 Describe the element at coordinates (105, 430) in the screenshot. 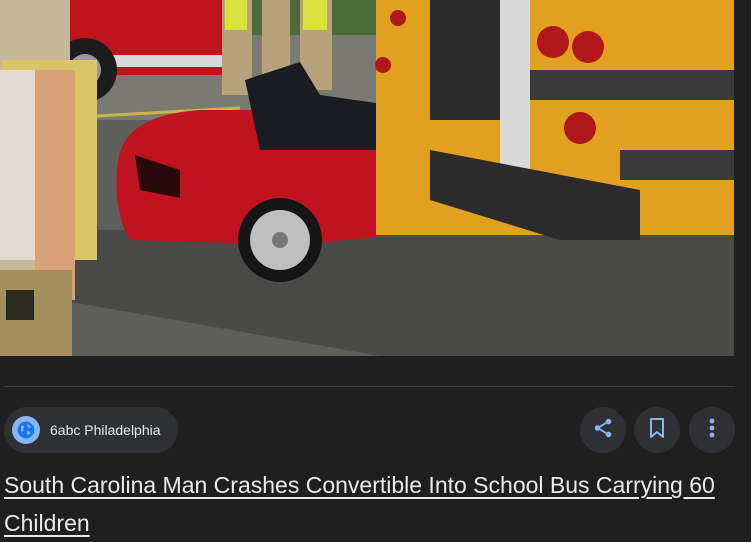

I see `source-name: 6abc Philadelphia` at that location.